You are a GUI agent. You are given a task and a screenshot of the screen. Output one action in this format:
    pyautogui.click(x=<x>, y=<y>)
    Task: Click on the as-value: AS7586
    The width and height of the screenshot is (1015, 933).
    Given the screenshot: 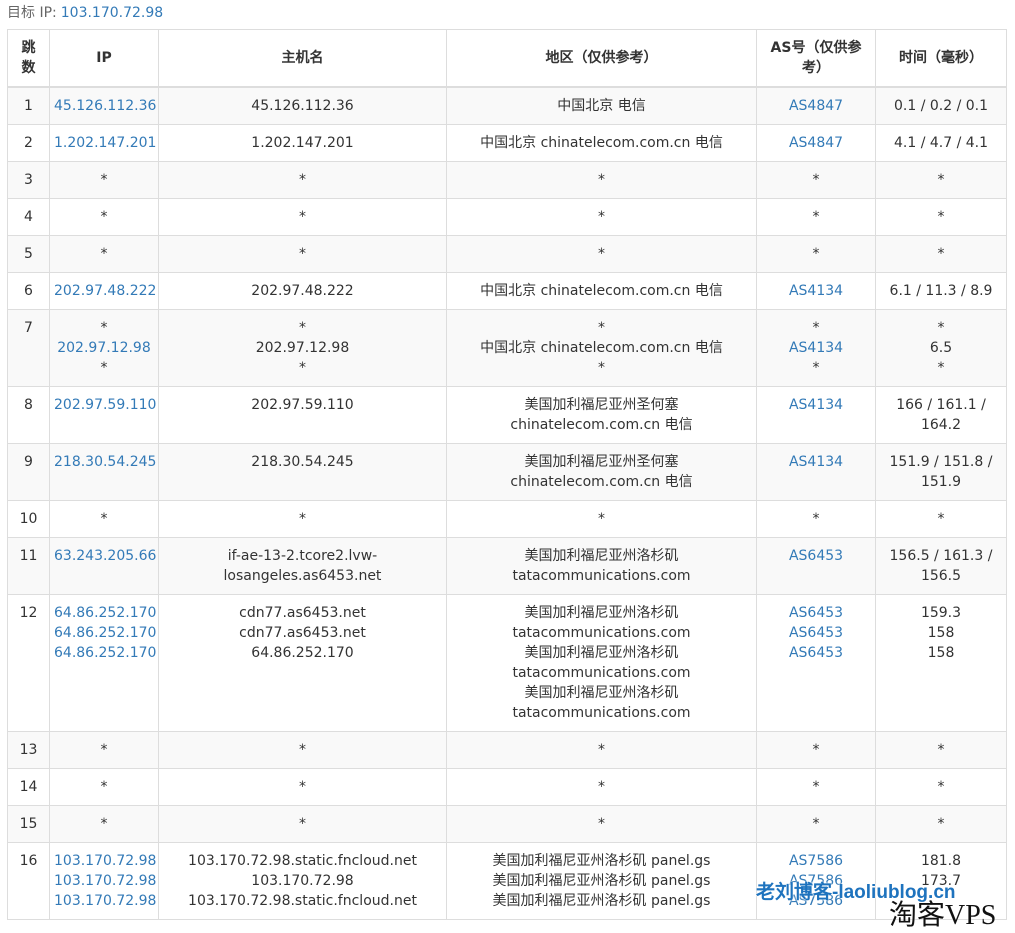 What is the action you would take?
    pyautogui.click(x=816, y=861)
    